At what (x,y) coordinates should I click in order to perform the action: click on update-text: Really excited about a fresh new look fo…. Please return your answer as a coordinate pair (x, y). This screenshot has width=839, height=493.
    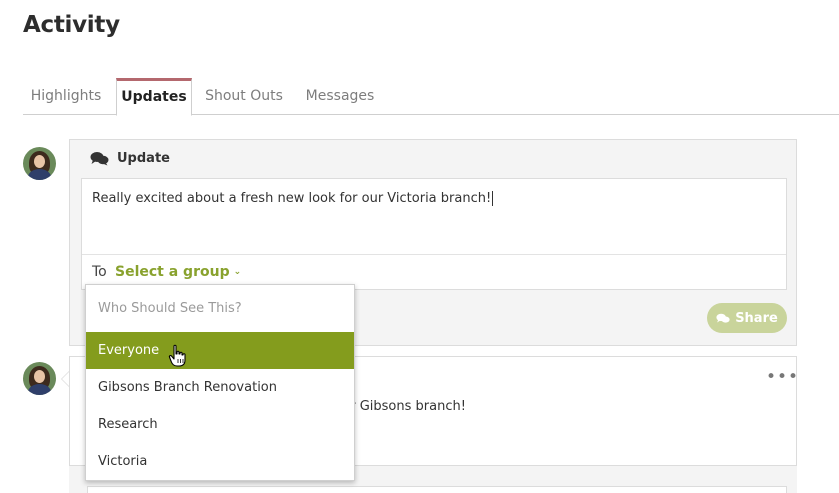
    Looking at the image, I should click on (293, 198).